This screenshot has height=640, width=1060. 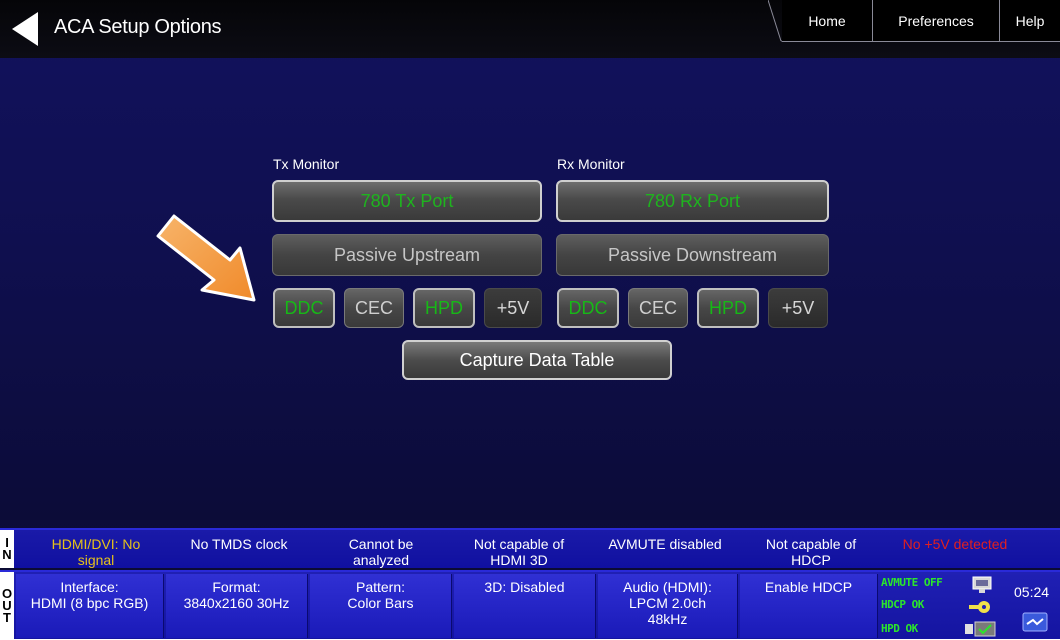 I want to click on out-format-button: Format: 3840x2160 30Hz, so click(x=237, y=606).